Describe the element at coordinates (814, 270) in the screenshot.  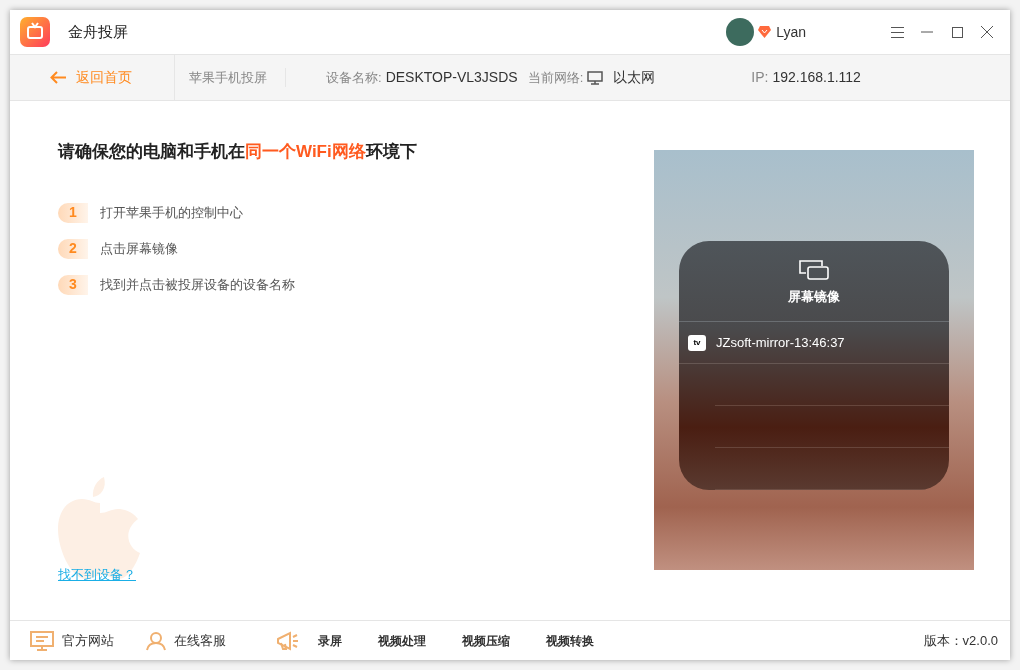
I see `screen-mirroring-icon` at that location.